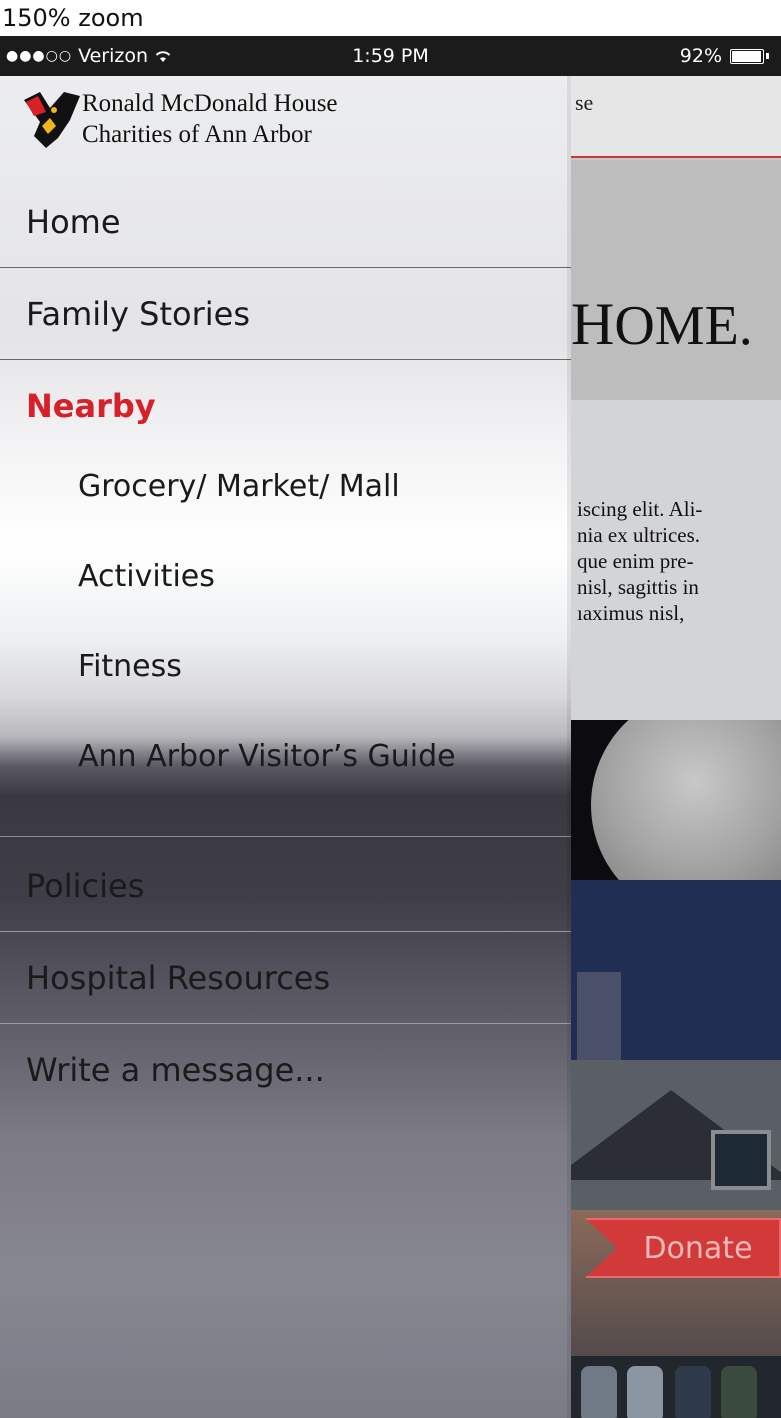  I want to click on submenu-item-visitors-guide: Ann Arbor Visitor’s Guide, so click(285, 756).